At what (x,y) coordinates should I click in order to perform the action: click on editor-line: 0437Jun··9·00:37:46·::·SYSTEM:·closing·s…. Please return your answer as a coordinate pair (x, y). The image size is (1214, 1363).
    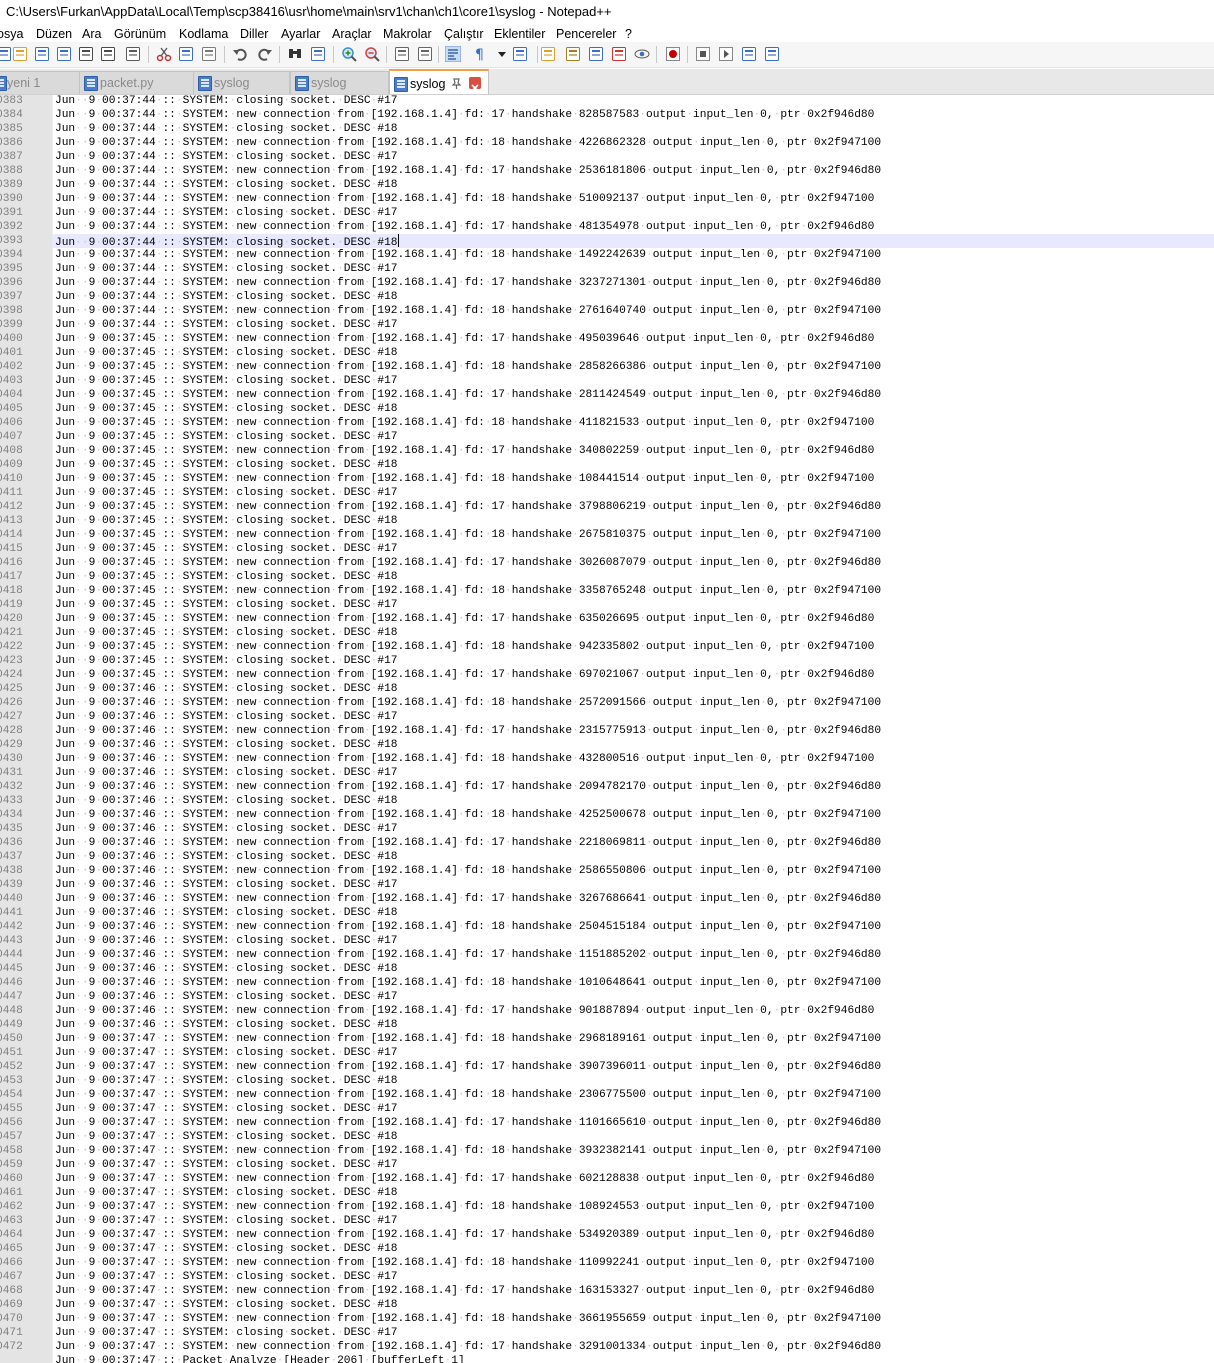
    Looking at the image, I should click on (607, 857).